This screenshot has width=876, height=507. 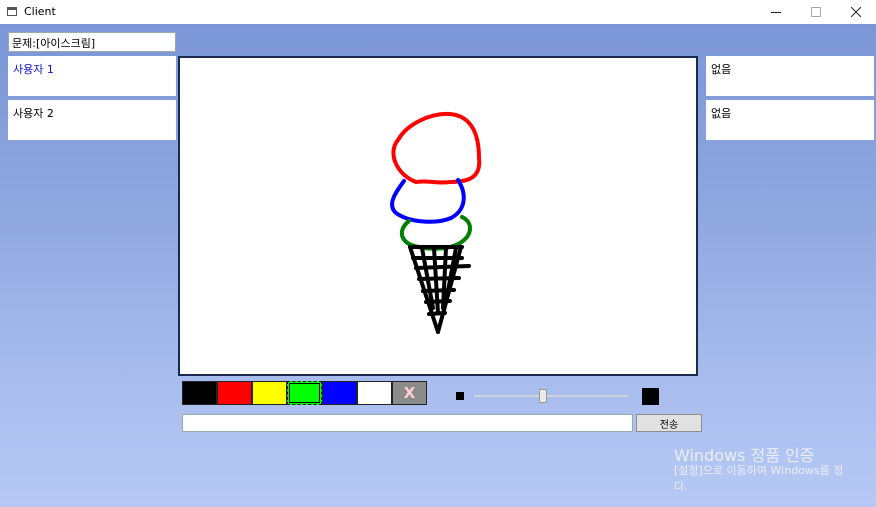 I want to click on maximize-icon, so click(x=816, y=12).